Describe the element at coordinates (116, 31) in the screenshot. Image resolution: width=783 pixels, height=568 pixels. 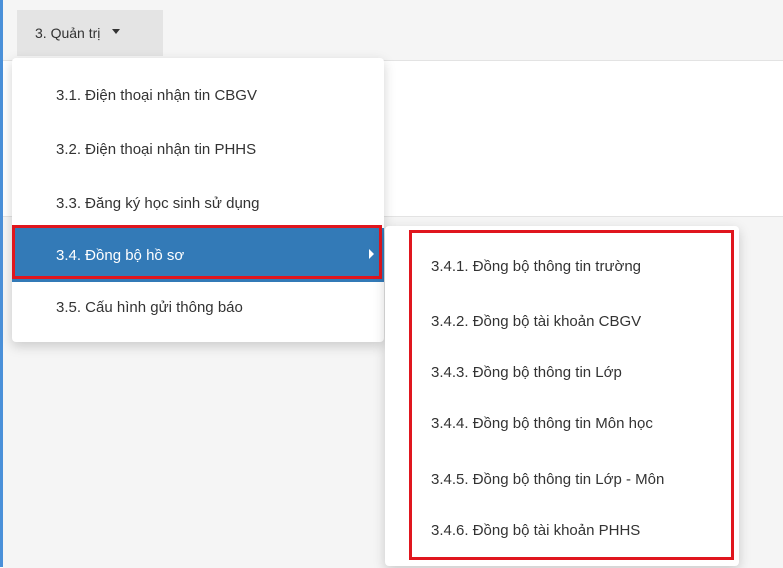
I see `caret-down-icon` at that location.